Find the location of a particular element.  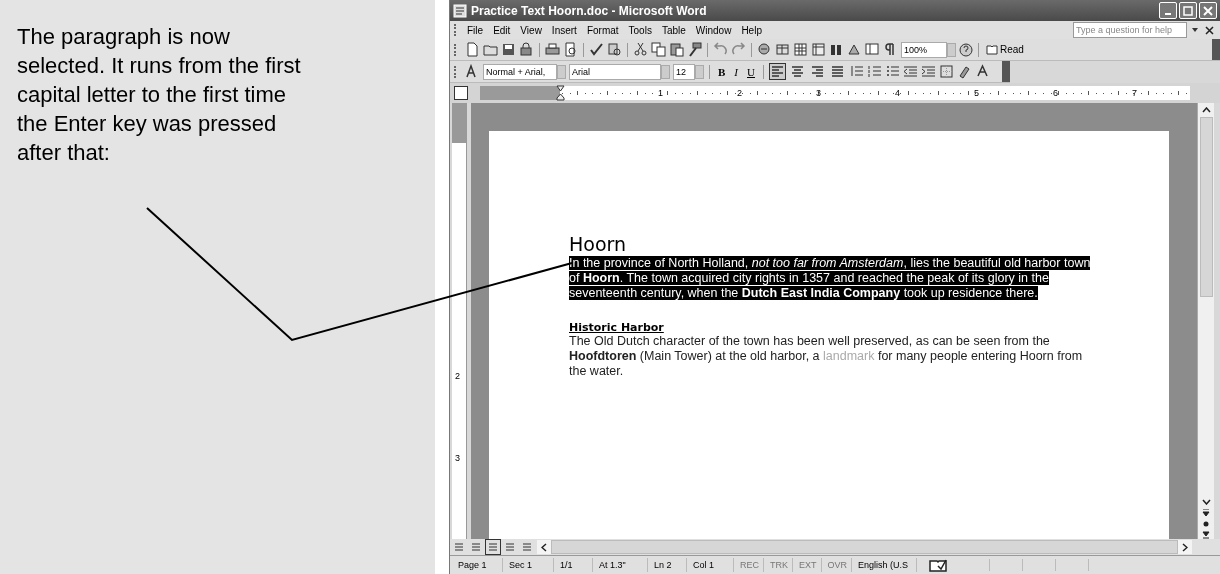

reading-view-icon is located at coordinates (527, 547).